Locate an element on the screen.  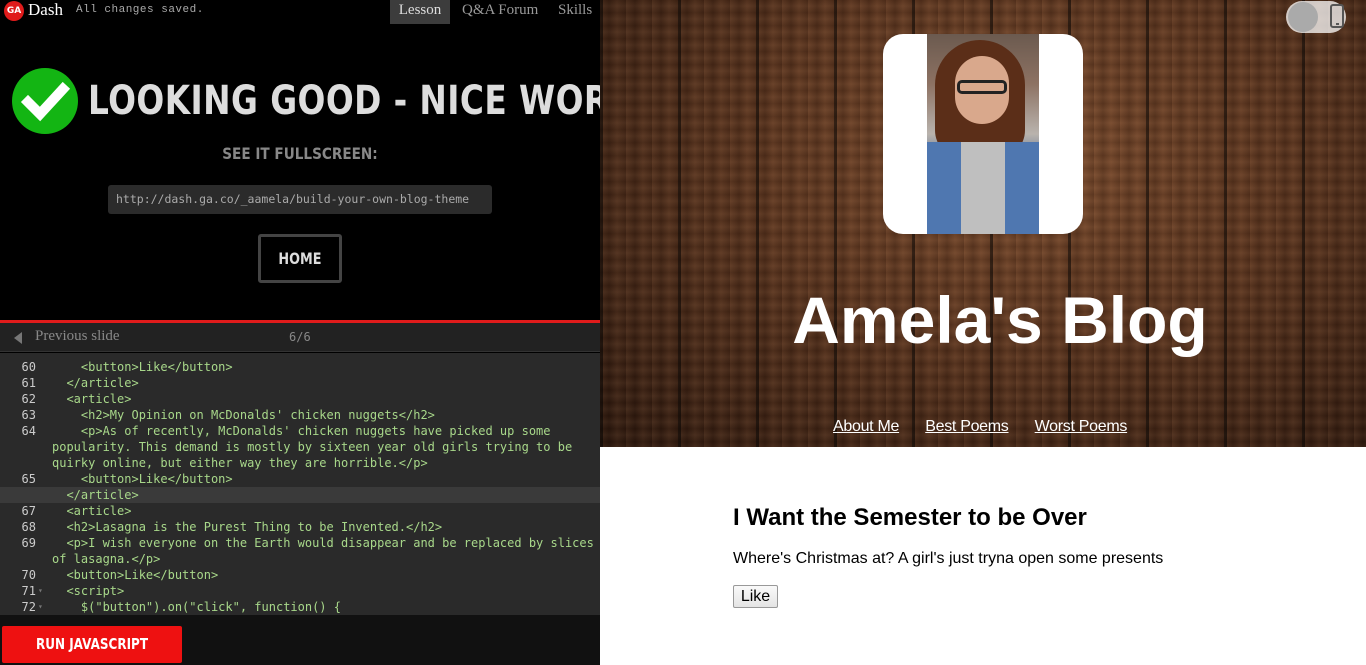
phone-icon is located at coordinates (1337, 16).